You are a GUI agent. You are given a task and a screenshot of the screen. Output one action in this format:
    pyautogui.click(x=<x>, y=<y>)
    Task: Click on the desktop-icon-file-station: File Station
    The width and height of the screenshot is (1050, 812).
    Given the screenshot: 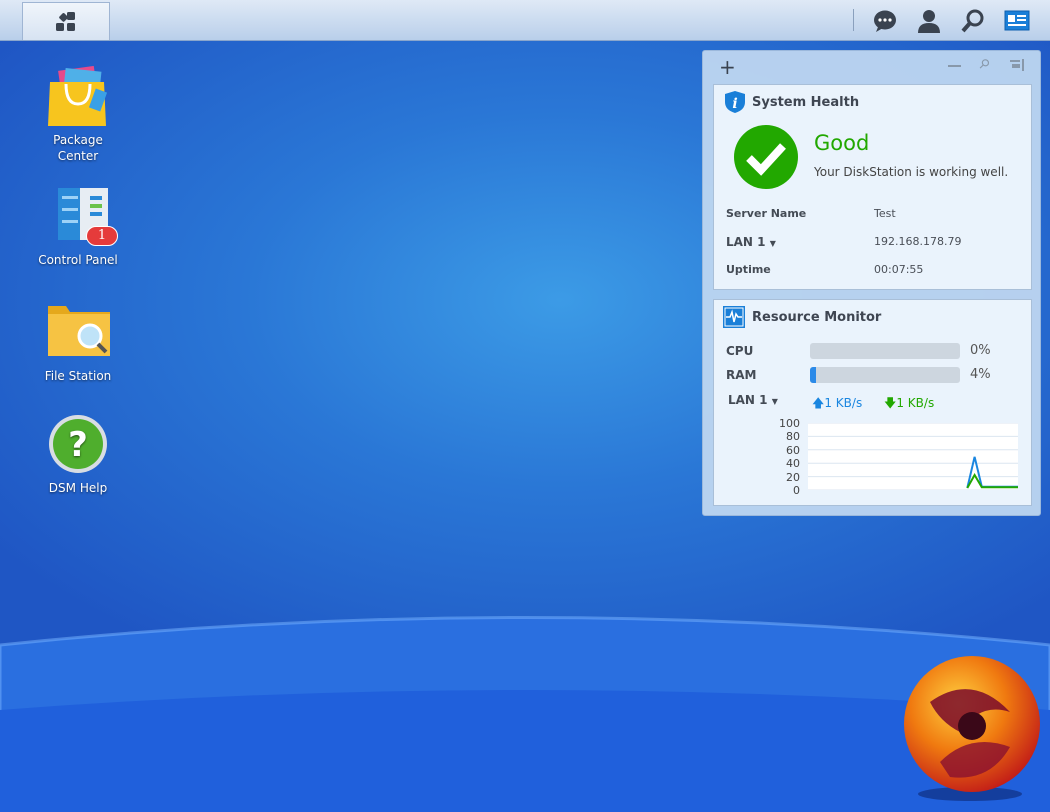 What is the action you would take?
    pyautogui.click(x=78, y=343)
    